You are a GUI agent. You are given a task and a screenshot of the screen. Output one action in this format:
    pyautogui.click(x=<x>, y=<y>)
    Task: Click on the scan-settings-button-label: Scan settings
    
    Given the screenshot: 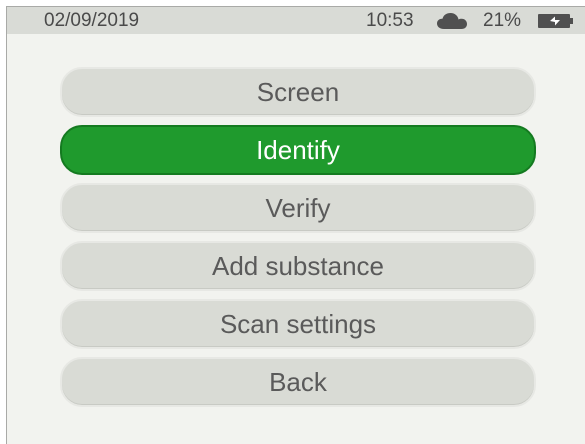 What is the action you would take?
    pyautogui.click(x=298, y=323)
    